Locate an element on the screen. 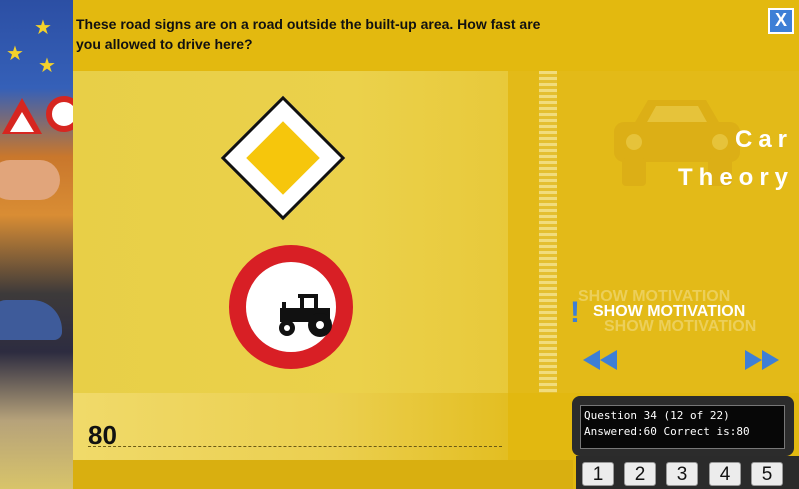 This screenshot has height=489, width=799. close-button: X is located at coordinates (781, 21).